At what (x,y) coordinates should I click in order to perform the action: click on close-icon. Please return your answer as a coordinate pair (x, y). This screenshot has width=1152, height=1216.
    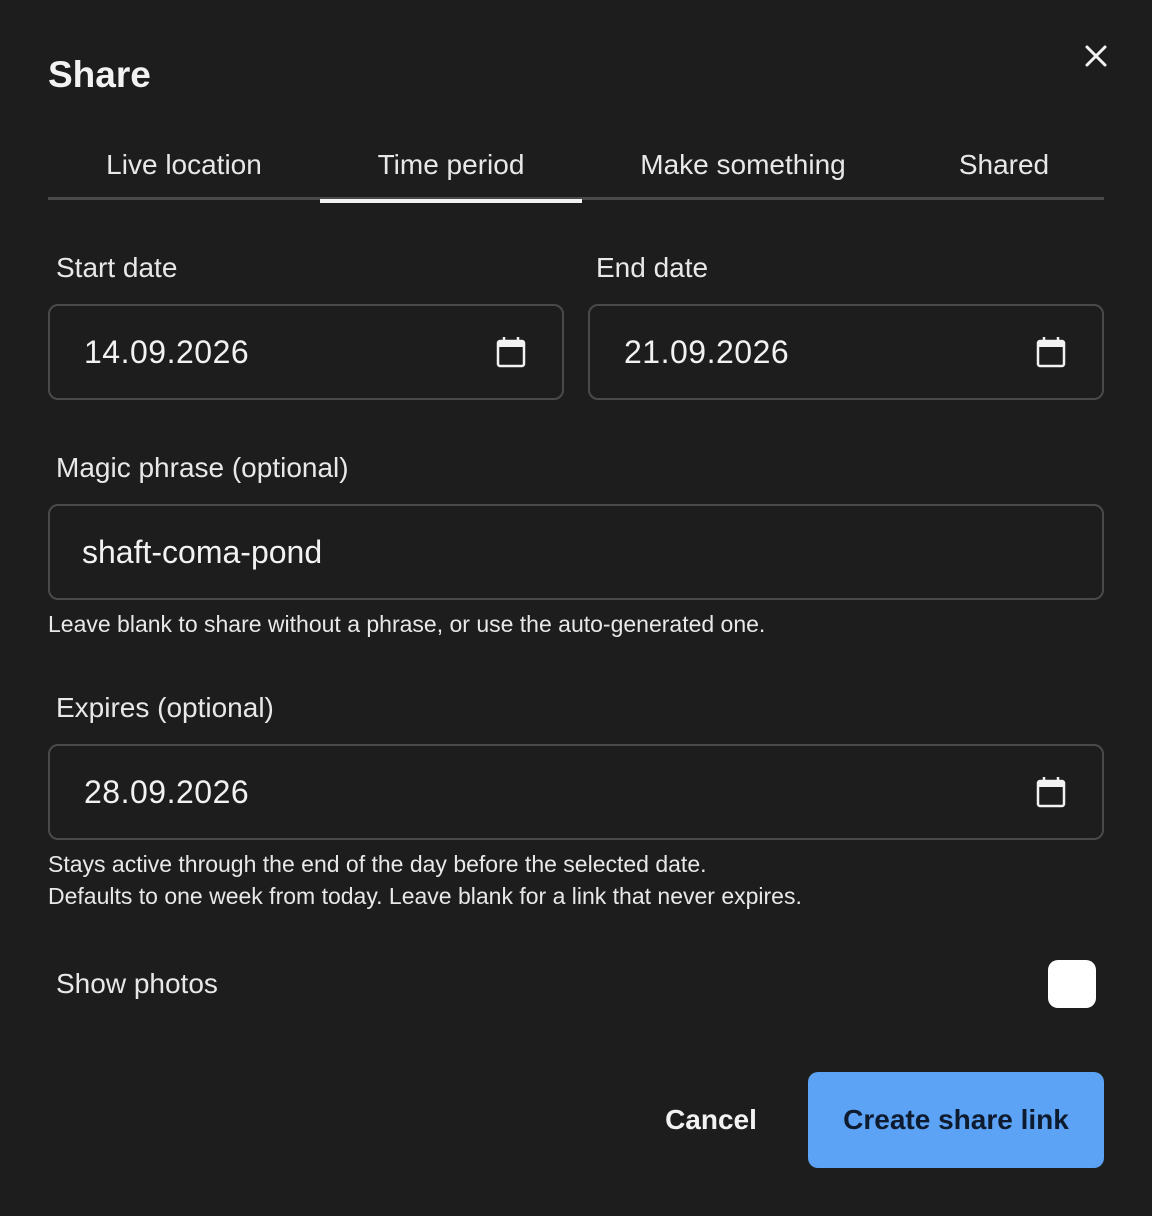
    Looking at the image, I should click on (1096, 56).